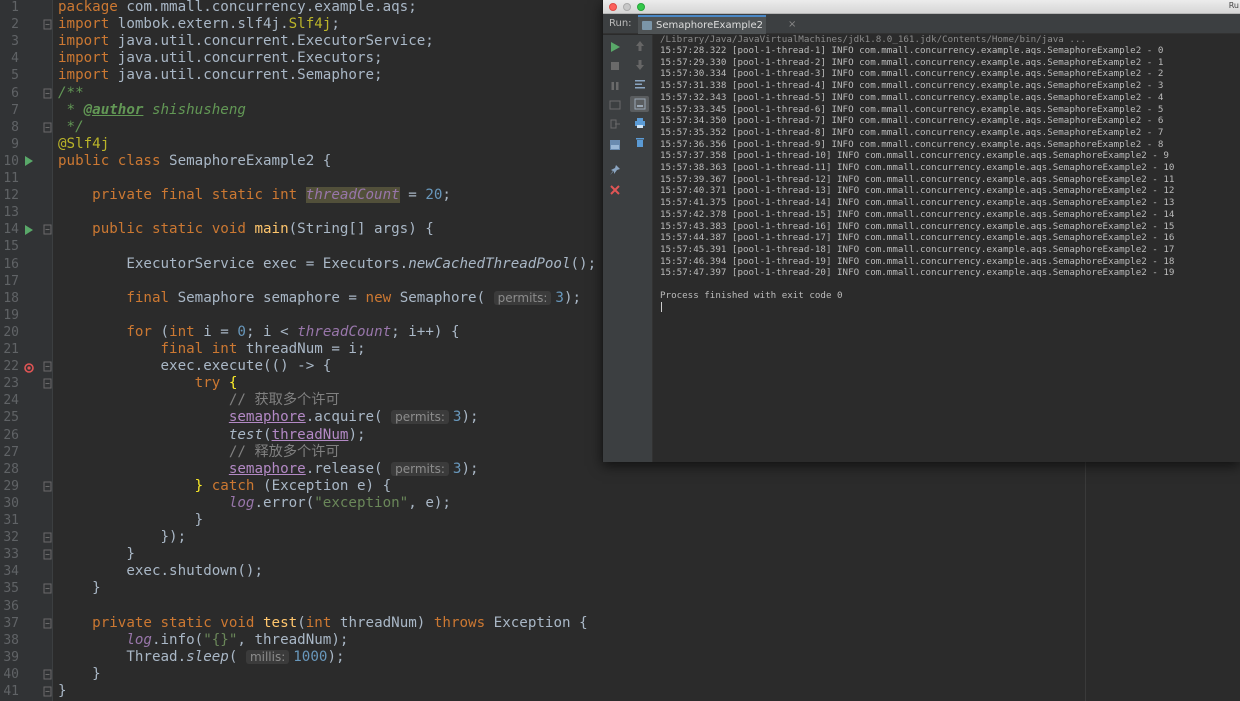  What do you see at coordinates (620, 486) in the screenshot?
I see `code-line: 29 } catch (Exception e) {` at bounding box center [620, 486].